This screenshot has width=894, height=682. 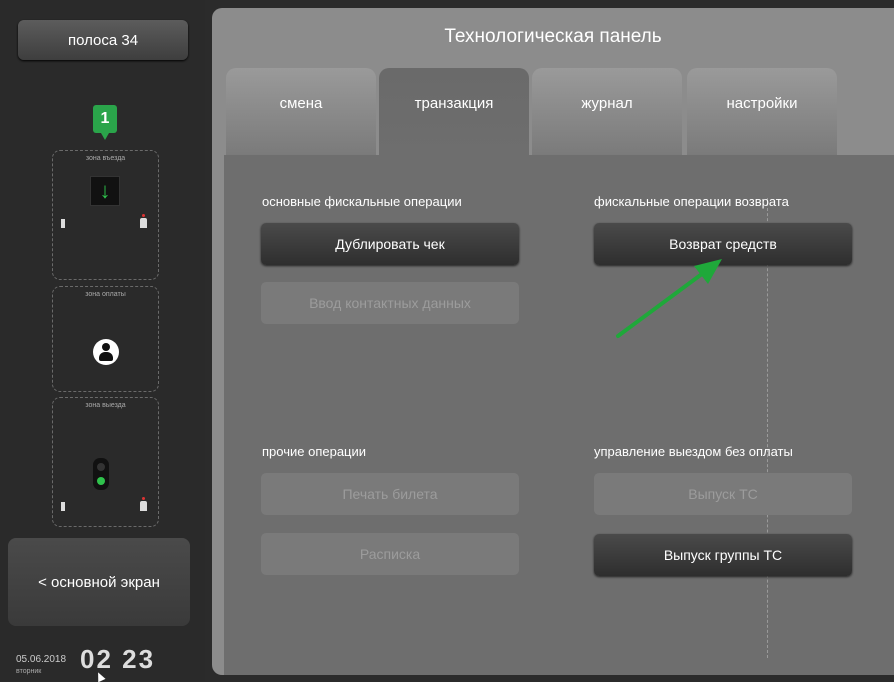 I want to click on entry-zone-label: зона въезда, so click(x=105, y=158).